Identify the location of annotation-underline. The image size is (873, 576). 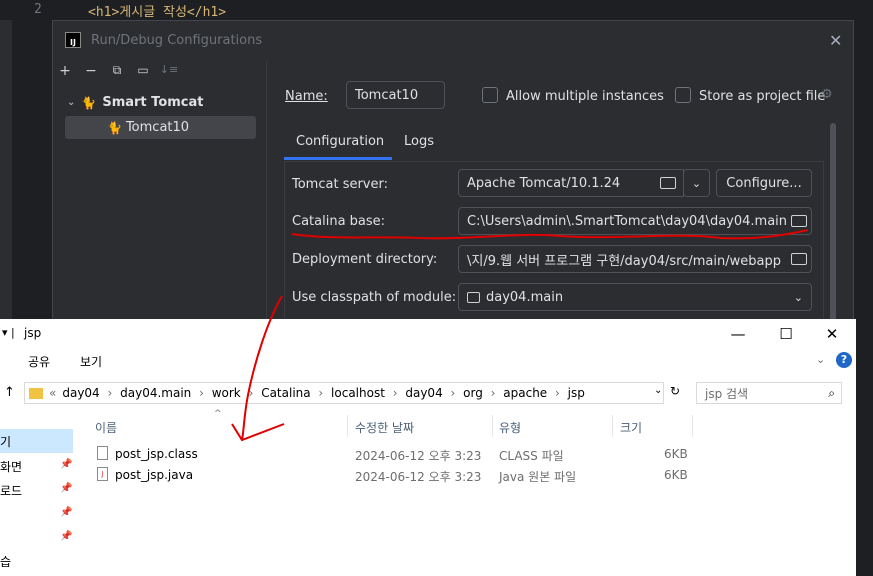
(550, 234).